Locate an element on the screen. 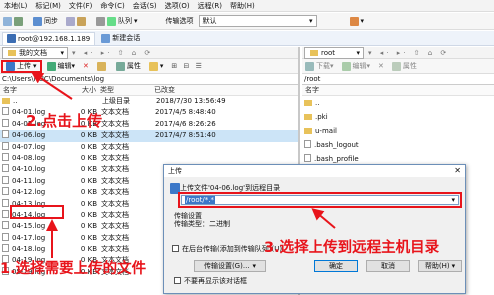 This screenshot has height=295, width=494. arrow-step2 is located at coordinates (52, 85).